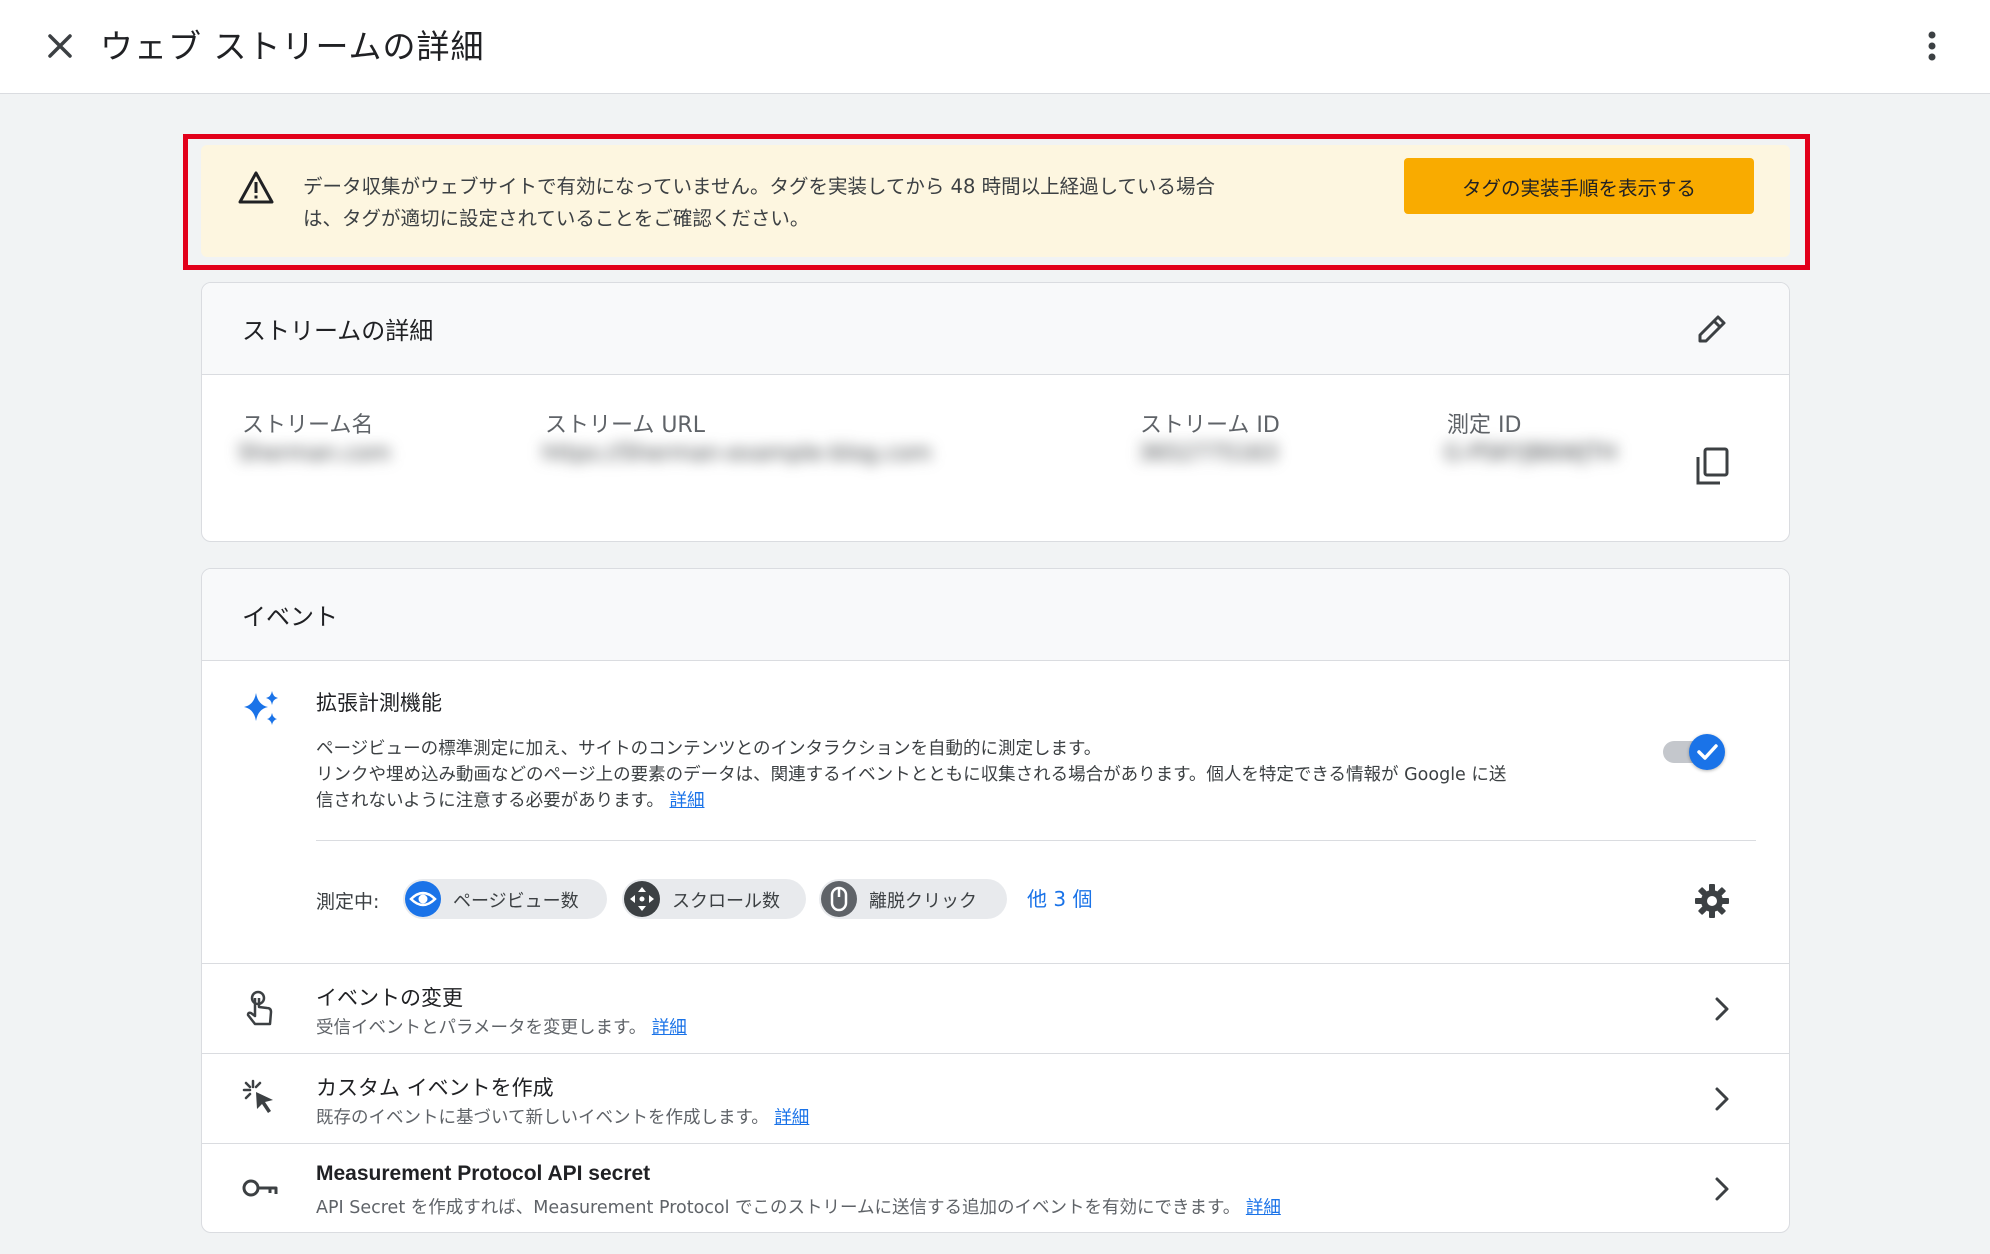 This screenshot has width=1990, height=1254. Describe the element at coordinates (1712, 901) in the screenshot. I see `gear-icon` at that location.